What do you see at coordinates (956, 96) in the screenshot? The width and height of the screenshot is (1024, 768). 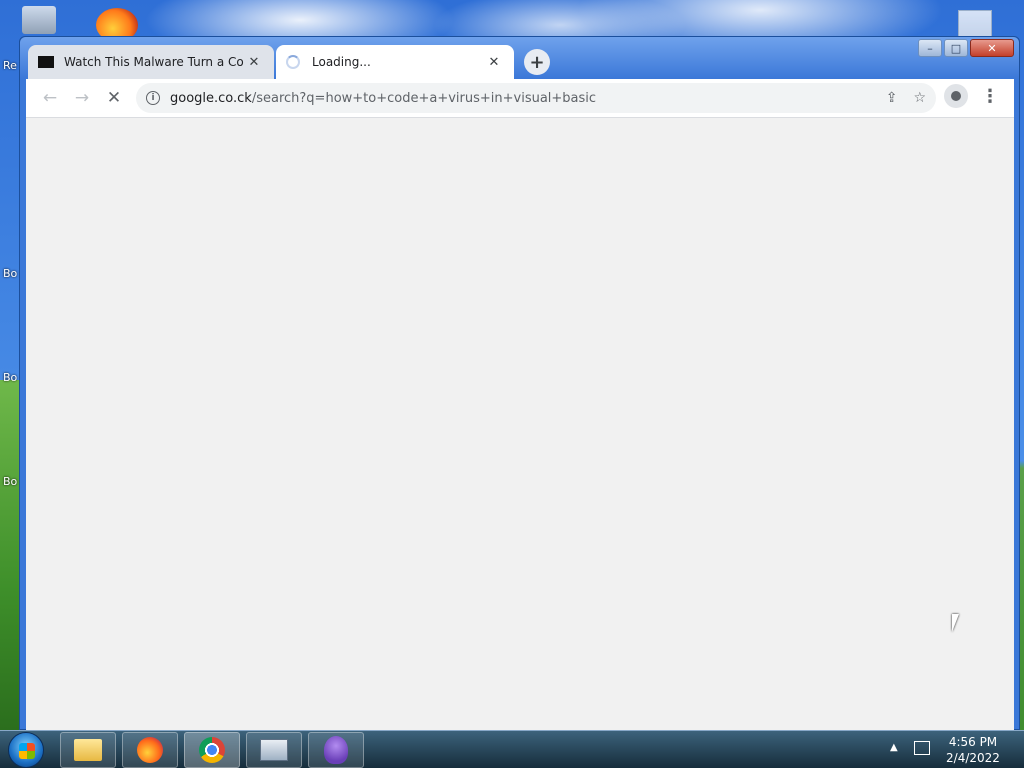 I see `profile-avatar-icon` at bounding box center [956, 96].